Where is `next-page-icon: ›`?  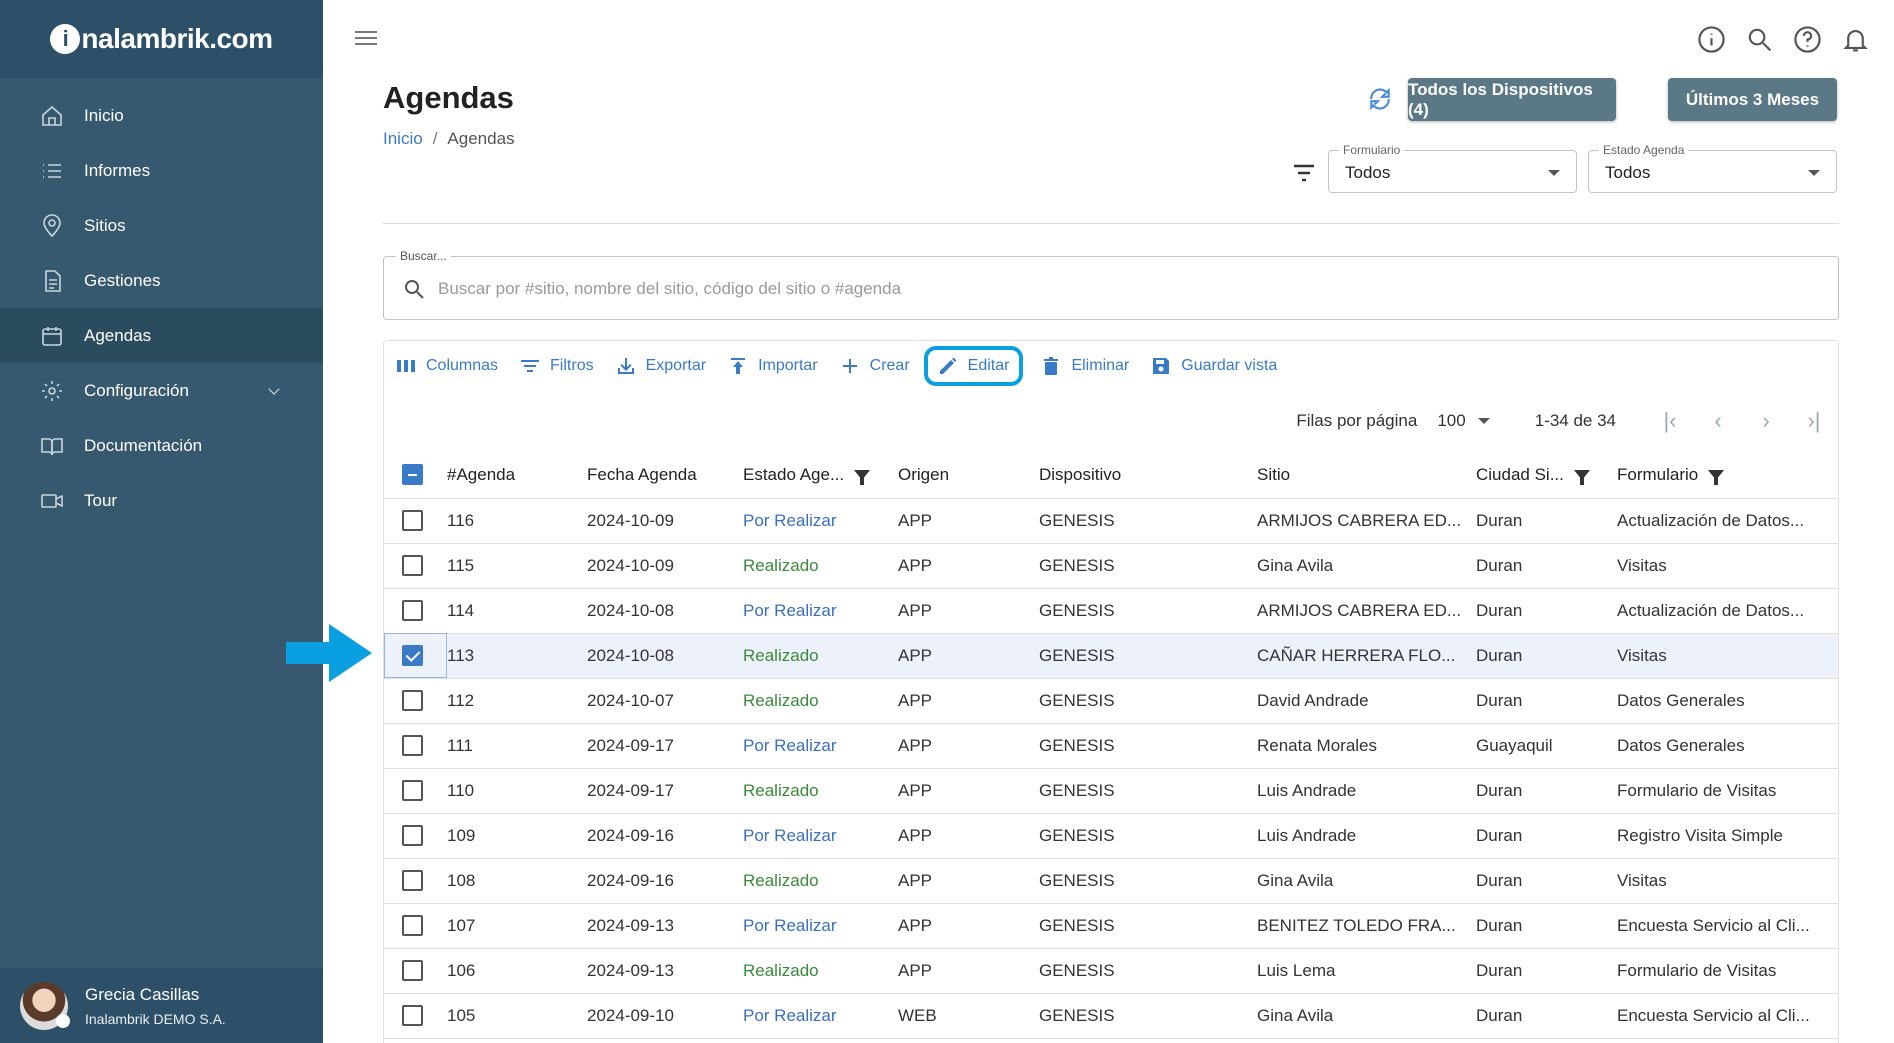
next-page-icon: › is located at coordinates (1766, 421).